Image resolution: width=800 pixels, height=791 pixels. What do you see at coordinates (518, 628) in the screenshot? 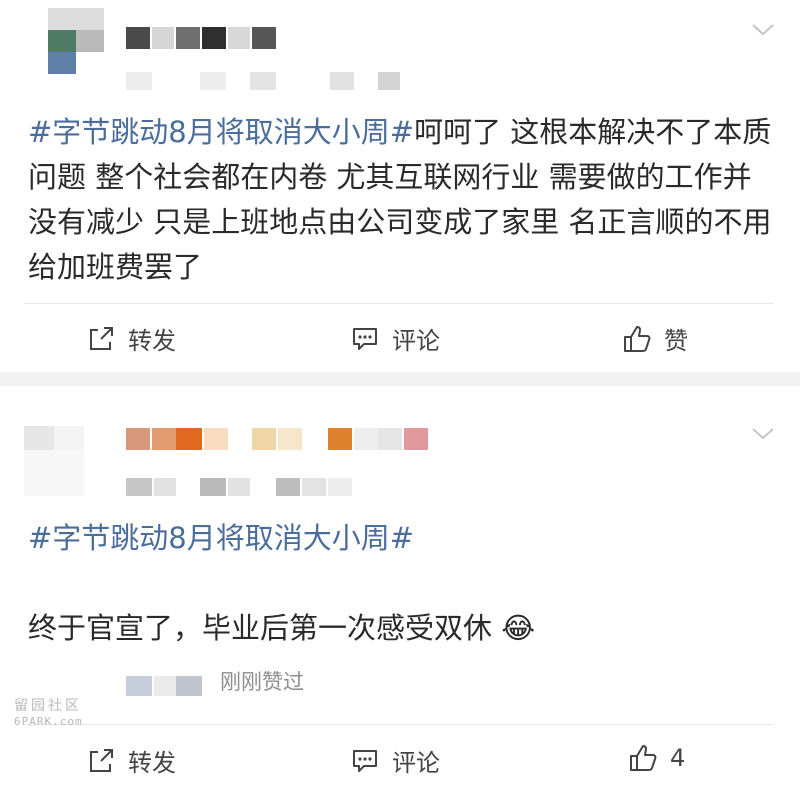
I see `laughing-emoji-icon: 😂` at bounding box center [518, 628].